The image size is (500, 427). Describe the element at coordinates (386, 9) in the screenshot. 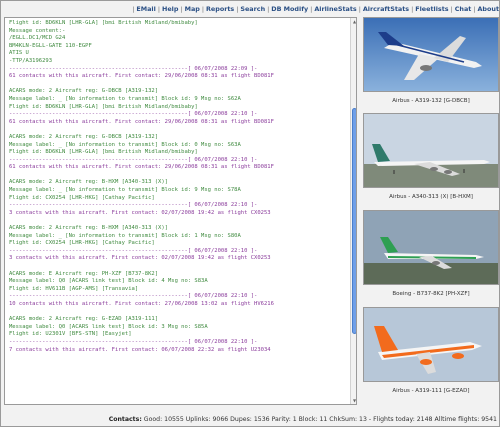

I see `menu-aircraftstats: AircraftStats` at that location.